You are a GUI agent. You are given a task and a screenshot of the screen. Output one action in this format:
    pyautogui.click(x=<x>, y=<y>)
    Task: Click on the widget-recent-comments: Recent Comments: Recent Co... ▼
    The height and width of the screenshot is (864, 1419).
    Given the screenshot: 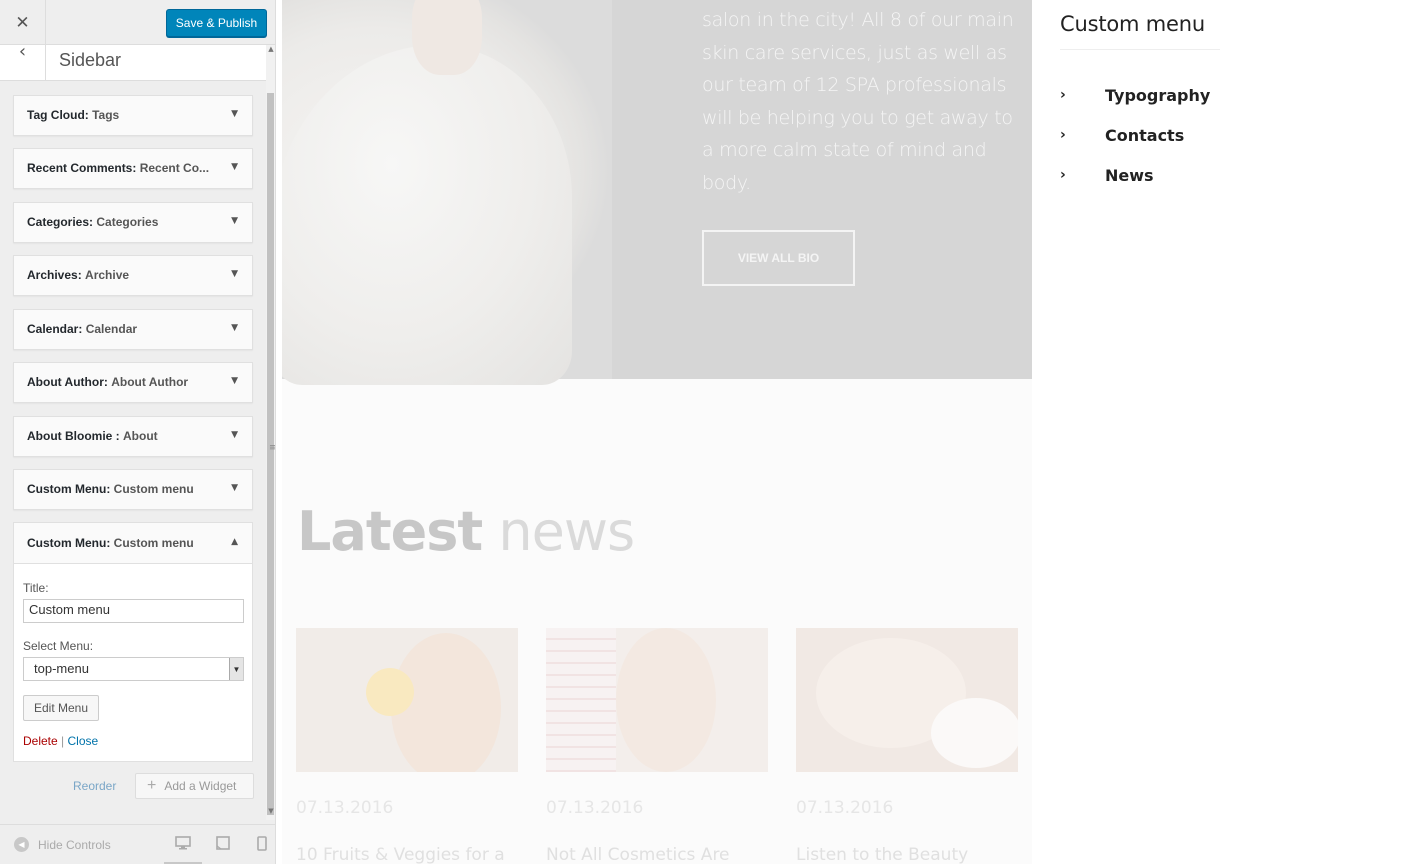 What is the action you would take?
    pyautogui.click(x=133, y=168)
    